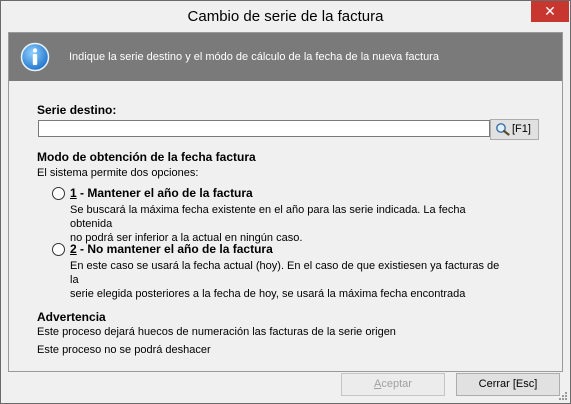 Image resolution: width=571 pixels, height=404 pixels. Describe the element at coordinates (58, 193) in the screenshot. I see `option-1-radio` at that location.